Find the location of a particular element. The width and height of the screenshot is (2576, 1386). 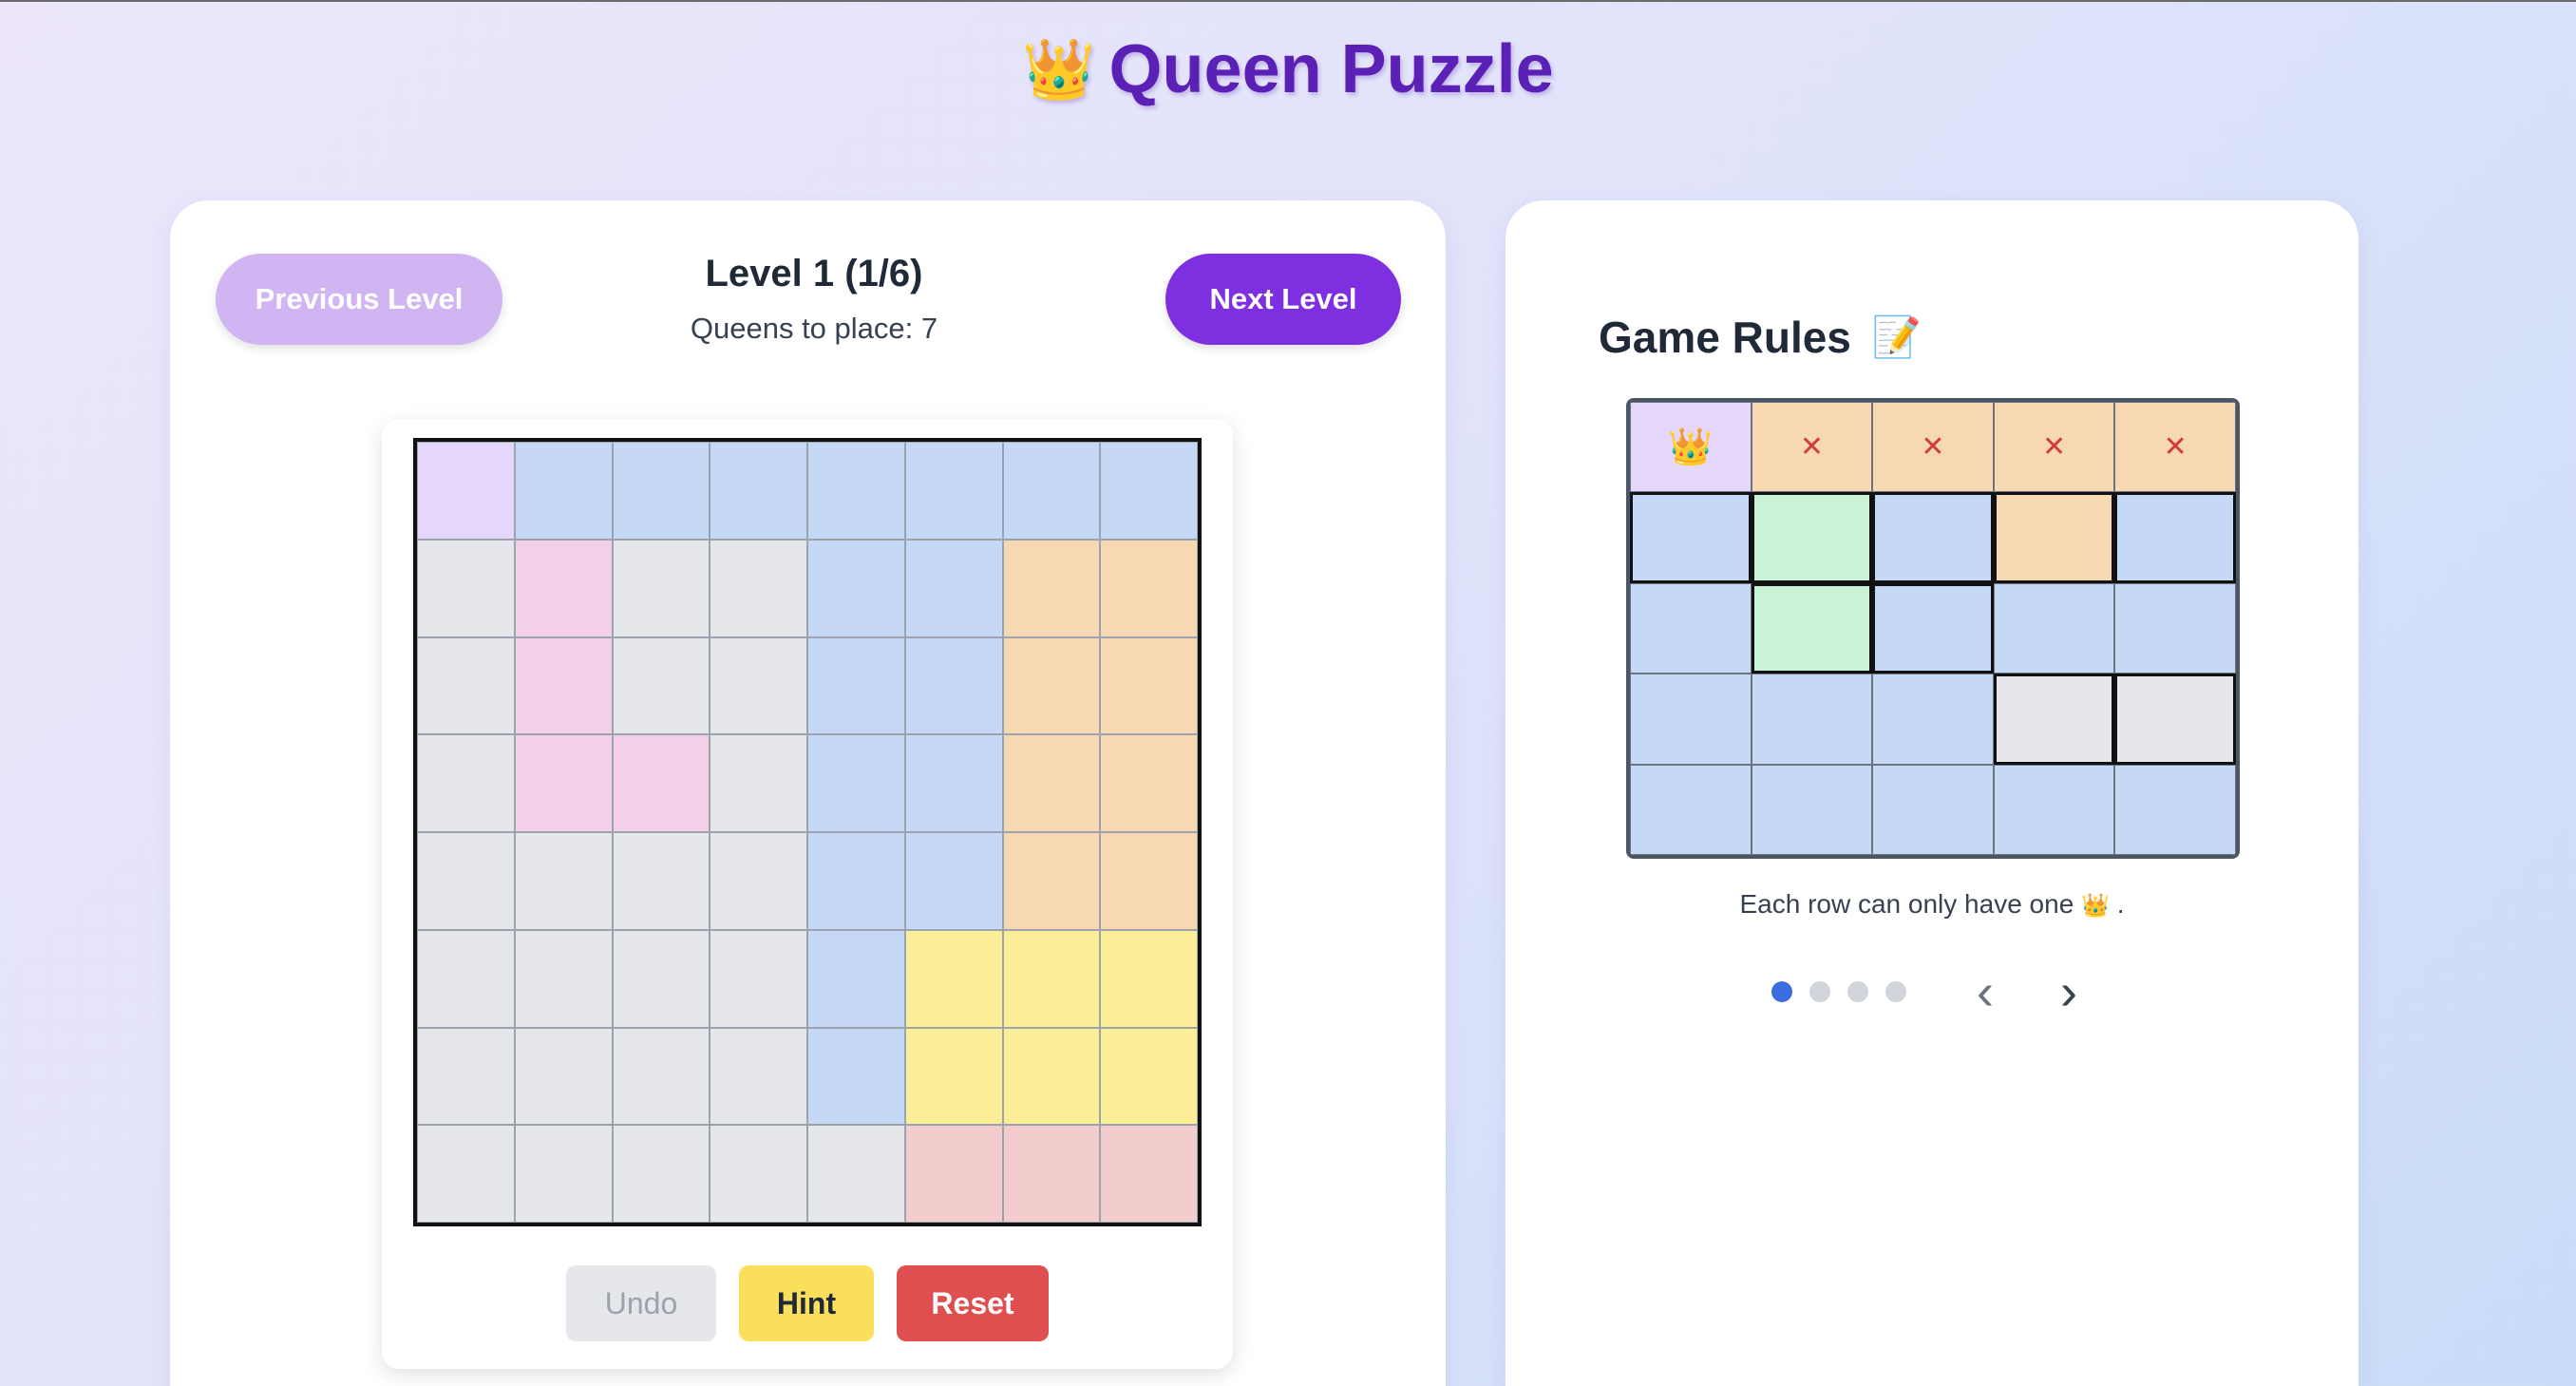

rules-example-board: 👑 ✕ ✕ ✕ ✕ is located at coordinates (1933, 628).